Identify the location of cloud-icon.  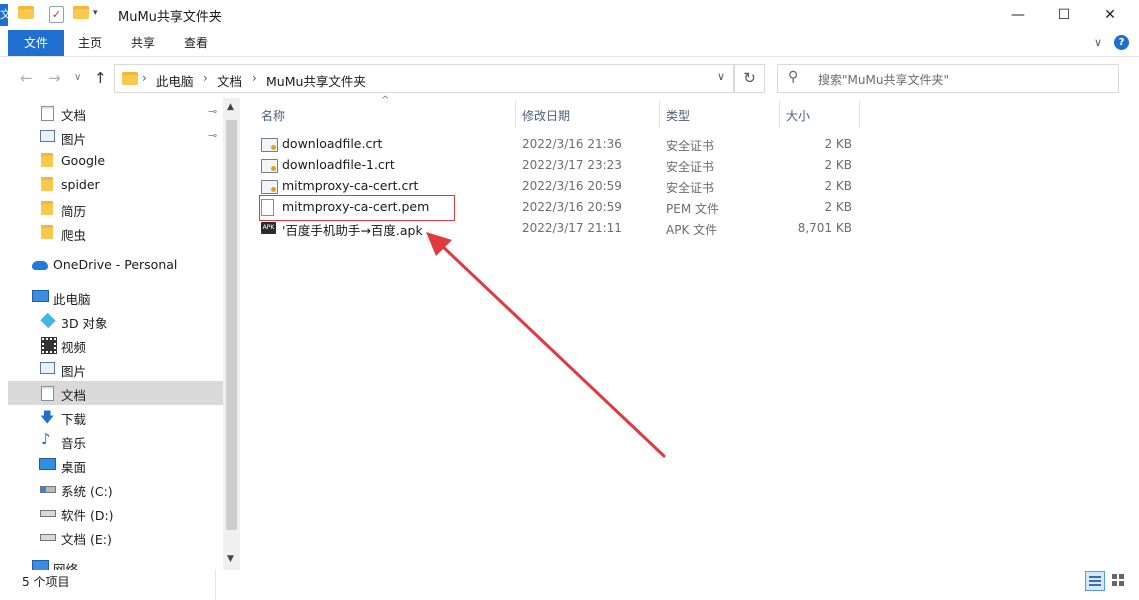
(40, 265).